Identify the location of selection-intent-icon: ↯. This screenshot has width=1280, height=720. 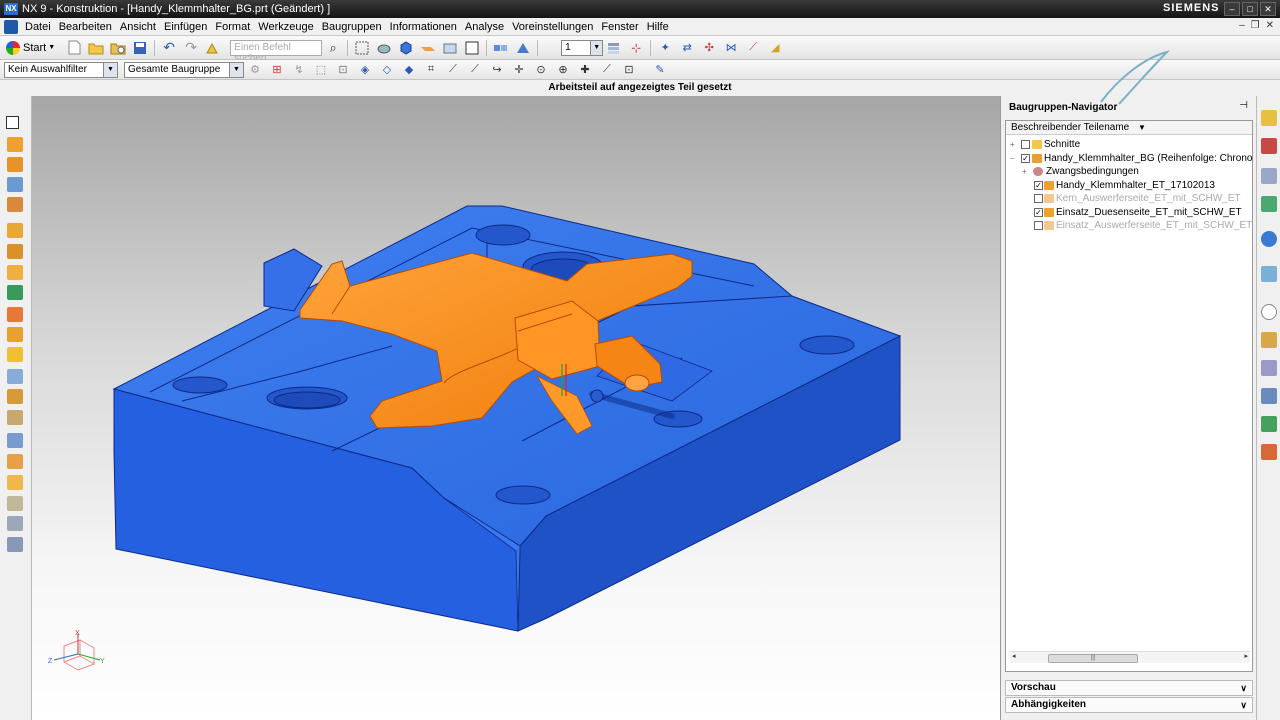
(299, 70).